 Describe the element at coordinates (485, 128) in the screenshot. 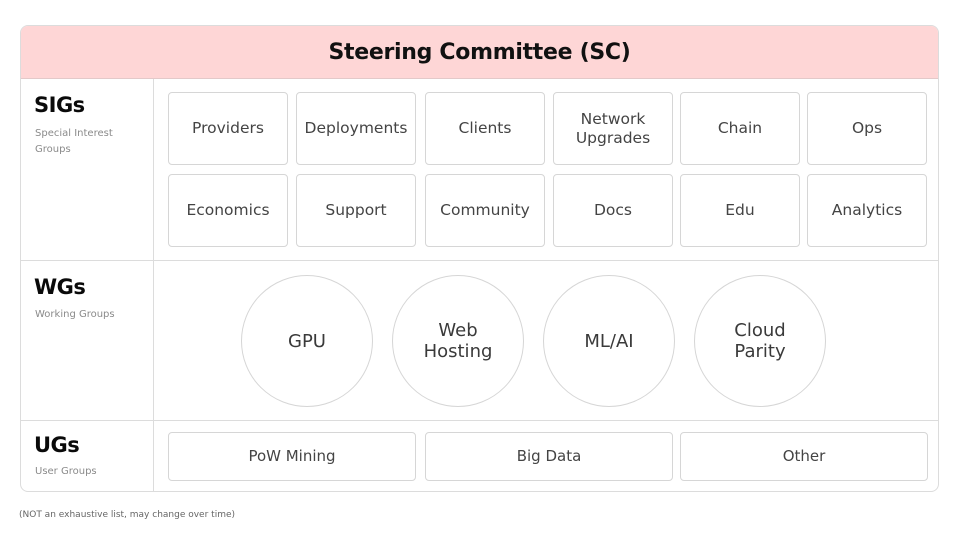

I see `sig-clients: Clients` at that location.